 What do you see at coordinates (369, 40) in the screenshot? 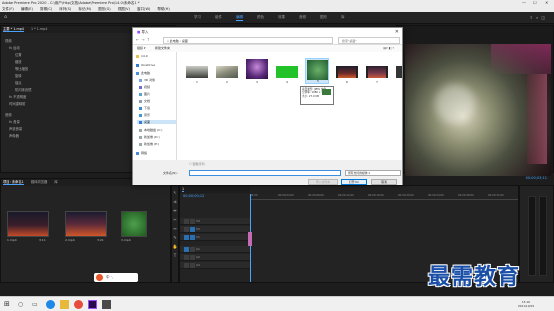
I see `search-input: 搜索"桌面"` at bounding box center [369, 40].